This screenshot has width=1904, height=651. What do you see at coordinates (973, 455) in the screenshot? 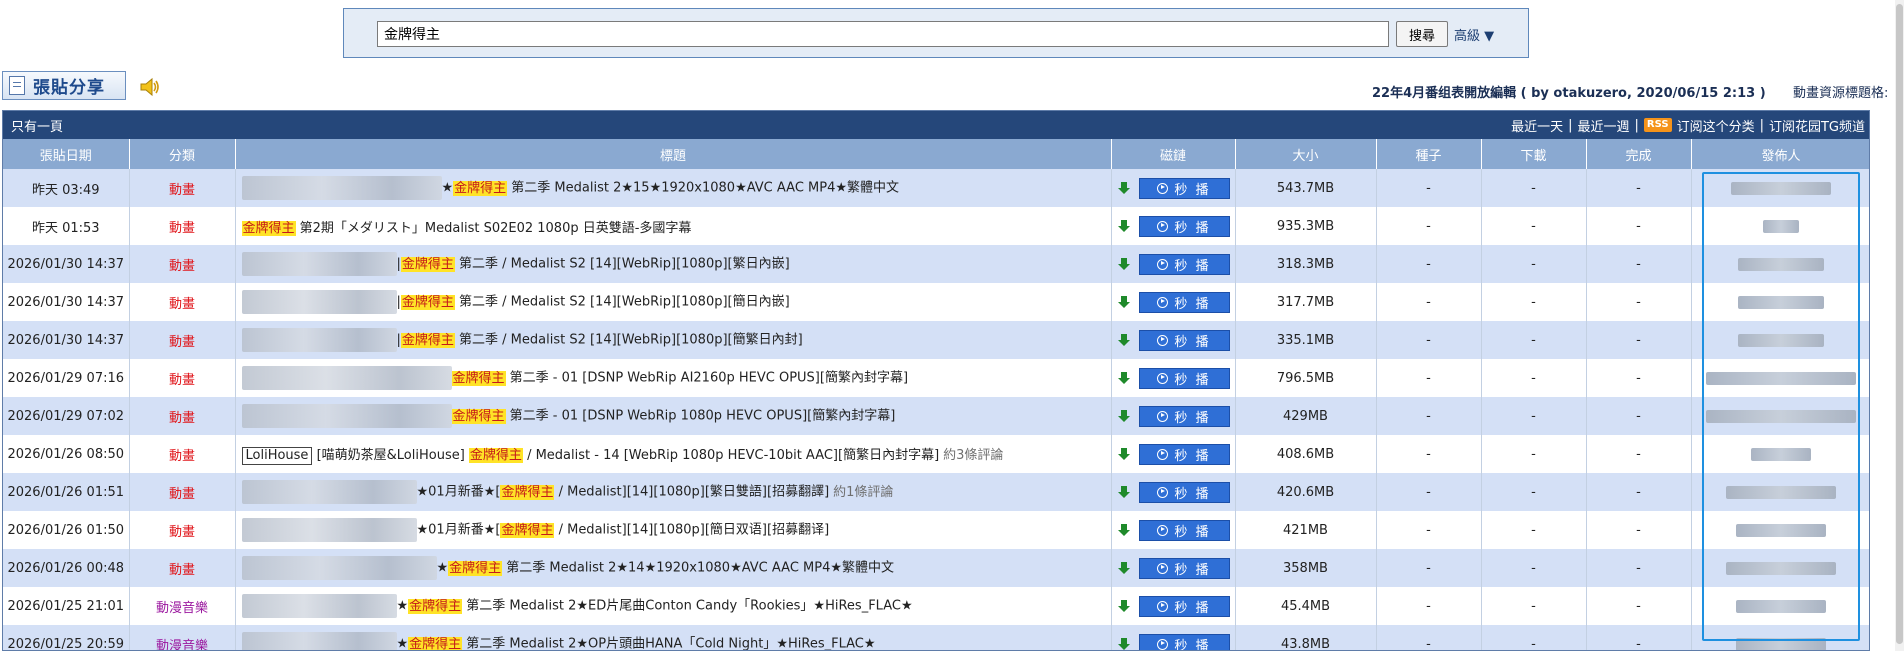
I see `comment-count: 約3條評論` at bounding box center [973, 455].